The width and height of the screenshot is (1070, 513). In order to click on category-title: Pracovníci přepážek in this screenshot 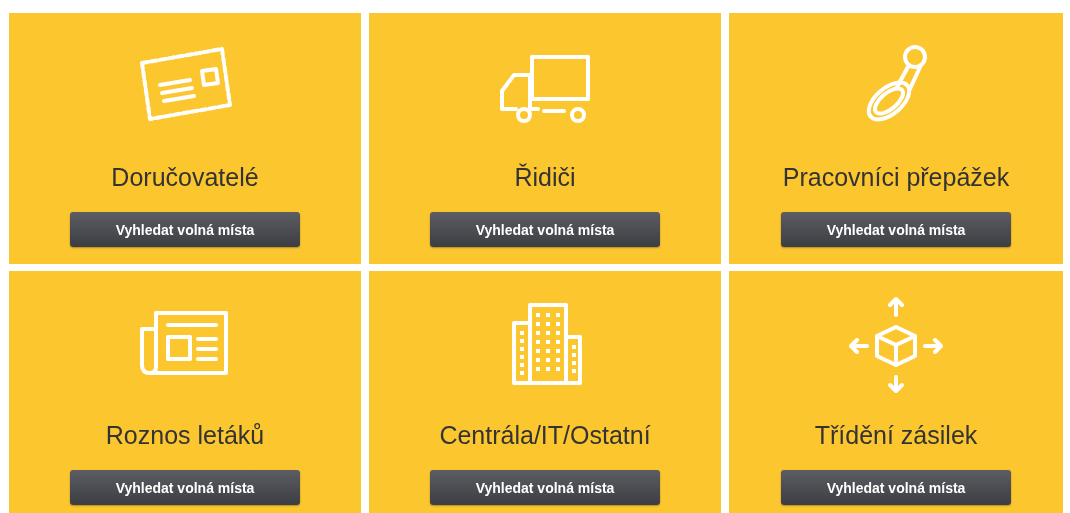, I will do `click(896, 177)`.